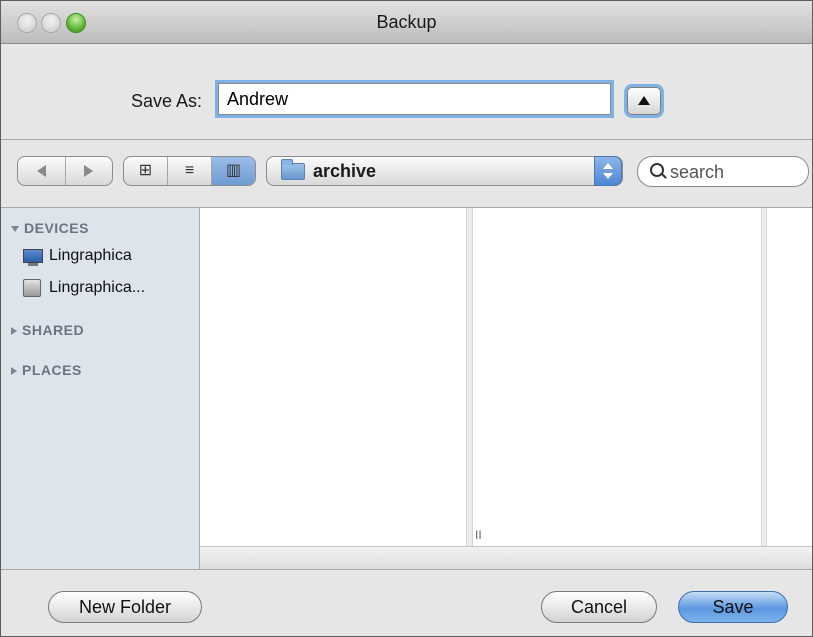 The width and height of the screenshot is (813, 637). Describe the element at coordinates (506, 558) in the screenshot. I see `horizontal-scrollbar` at that location.